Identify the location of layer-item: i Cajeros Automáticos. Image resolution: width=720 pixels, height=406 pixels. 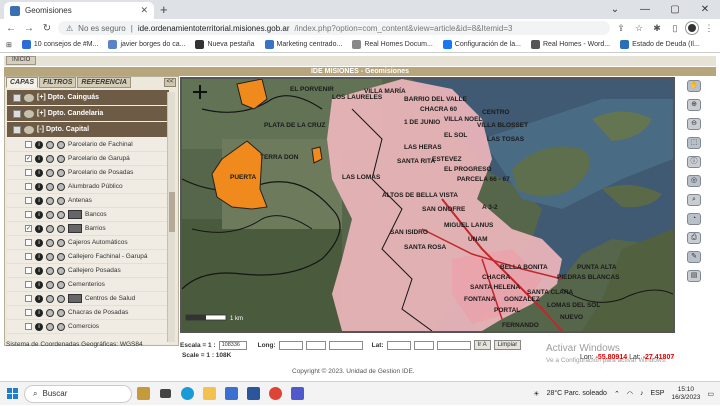
(88, 243).